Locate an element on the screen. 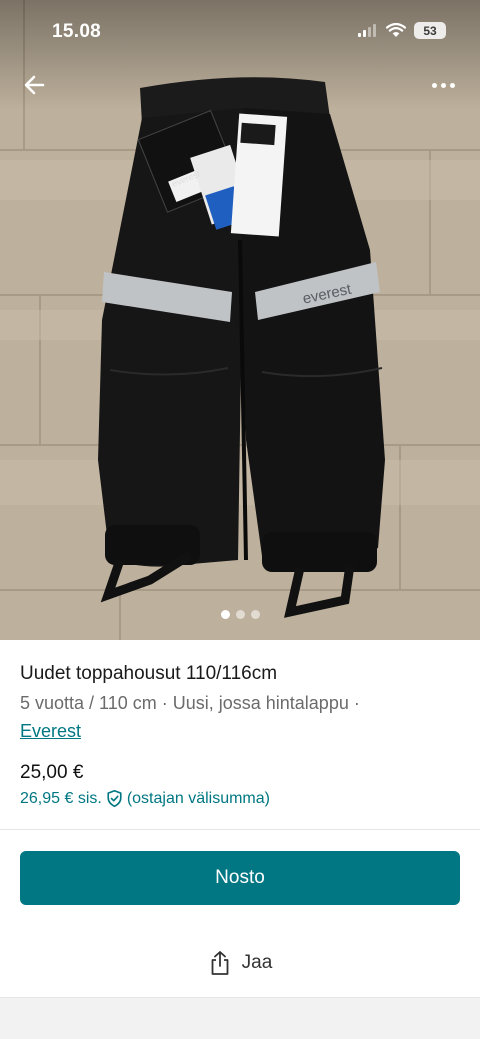 The image size is (480, 1039). bottom-band is located at coordinates (240, 1018).